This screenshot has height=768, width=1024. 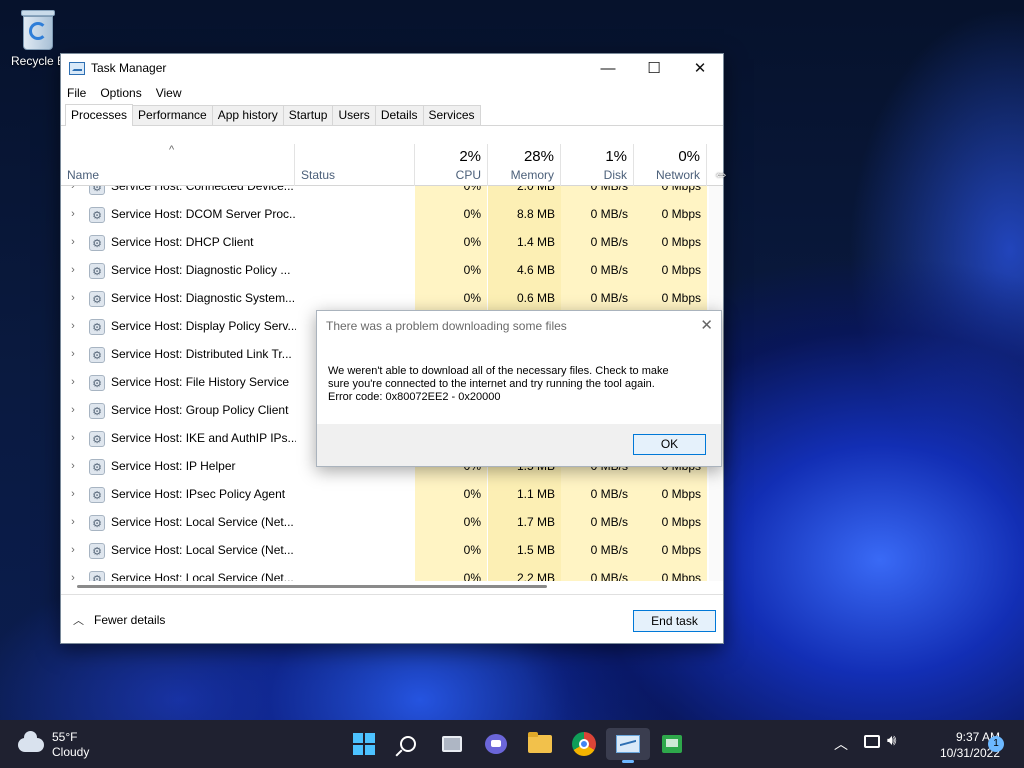 I want to click on column-name: ^ Name, so click(x=178, y=165).